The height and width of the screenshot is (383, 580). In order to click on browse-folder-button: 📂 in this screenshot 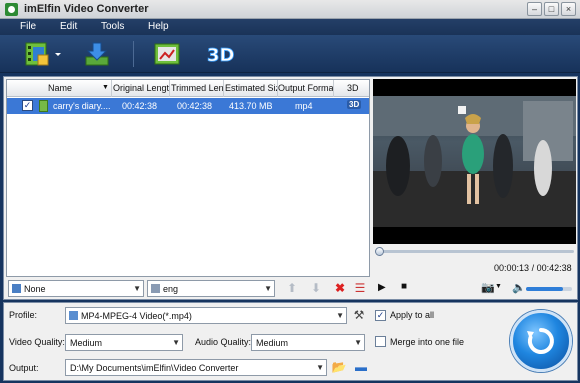, I will do `click(339, 367)`.